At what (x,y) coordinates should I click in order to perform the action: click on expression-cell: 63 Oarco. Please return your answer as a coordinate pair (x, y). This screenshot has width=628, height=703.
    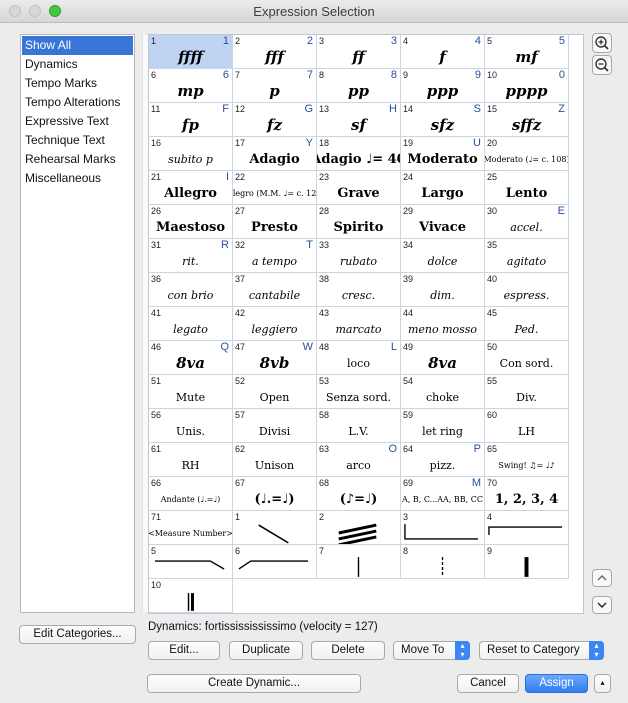
    Looking at the image, I should click on (359, 460).